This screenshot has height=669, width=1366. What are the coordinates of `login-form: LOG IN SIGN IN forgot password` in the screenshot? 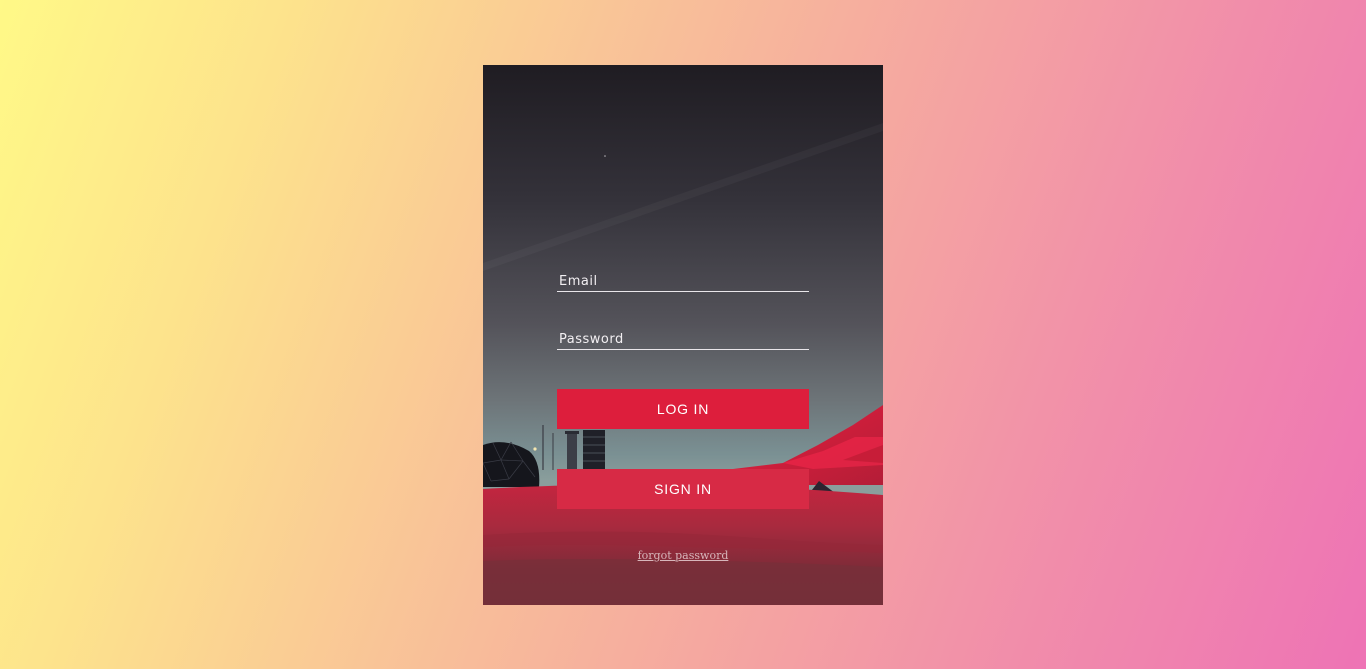 It's located at (683, 335).